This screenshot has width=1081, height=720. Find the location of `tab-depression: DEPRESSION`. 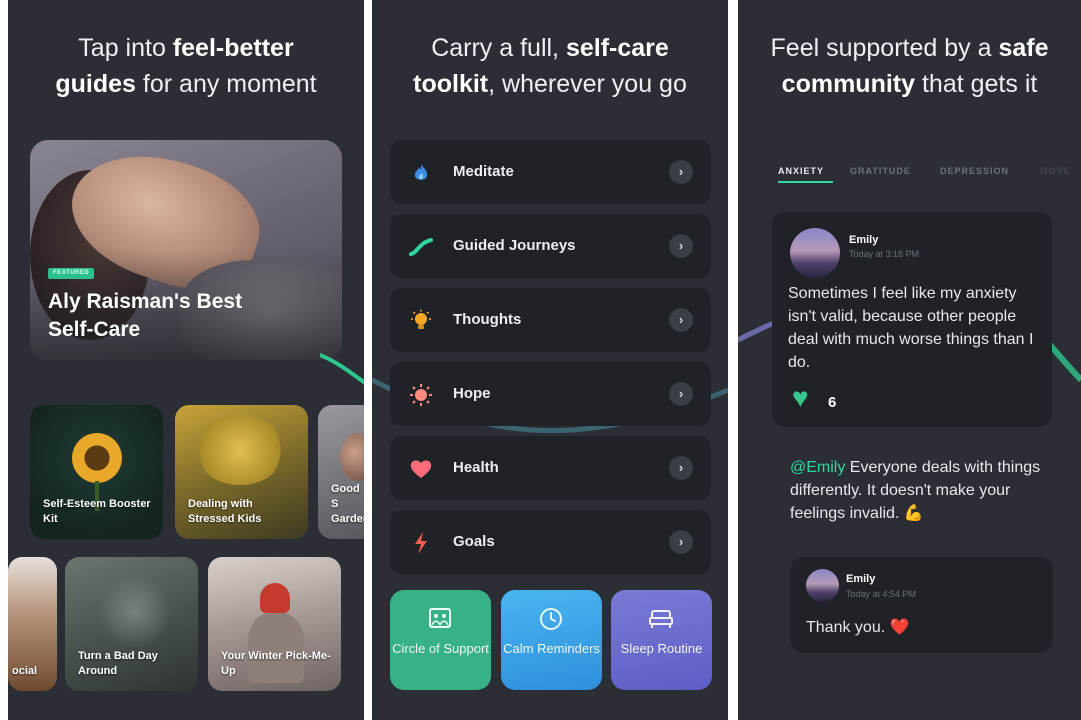

tab-depression: DEPRESSION is located at coordinates (974, 171).